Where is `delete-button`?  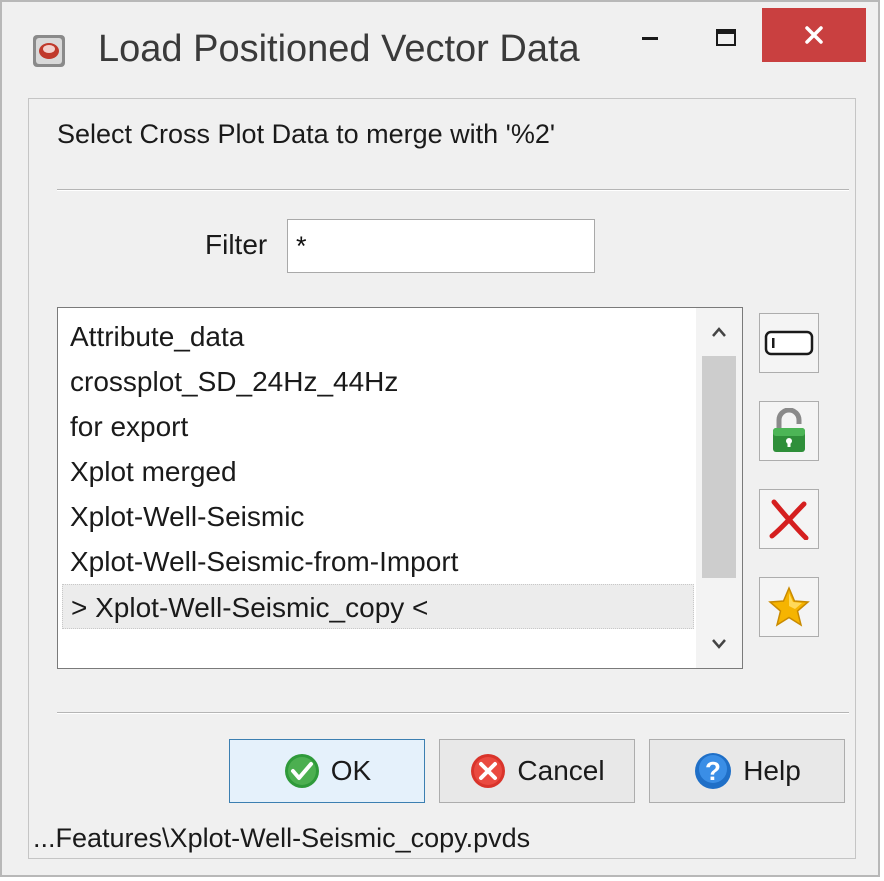
delete-button is located at coordinates (789, 519).